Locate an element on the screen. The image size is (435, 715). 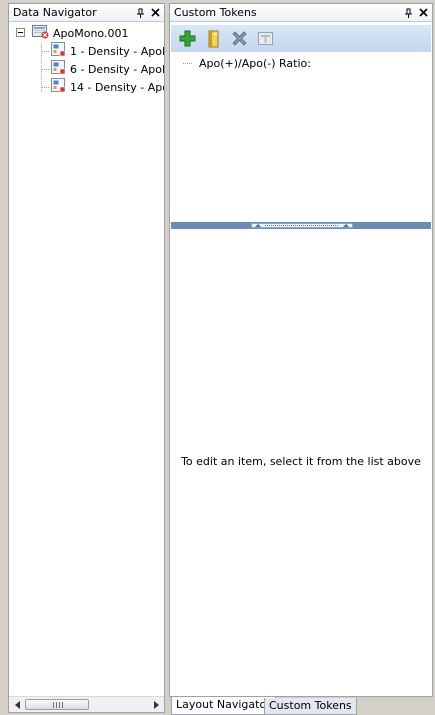
delete-token-button is located at coordinates (239, 38).